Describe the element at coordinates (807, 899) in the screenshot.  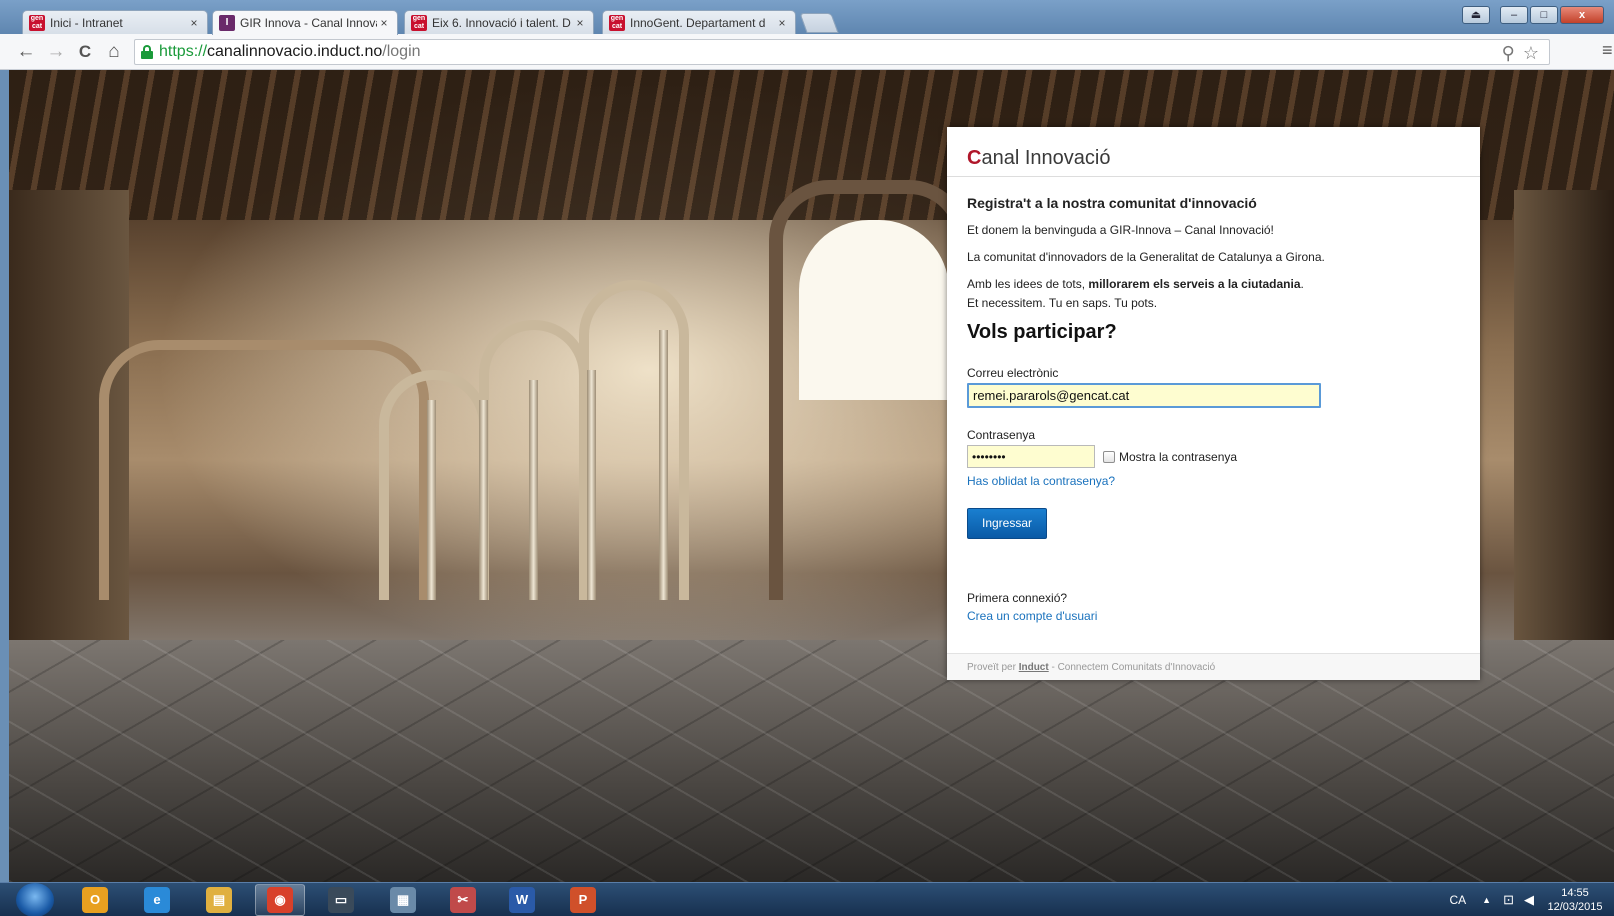
I see `taskbar: Oe ▤ ◉ ▭ ▦ ✂ W P CA ▲ ⊡ ◀ 14:55 12/03/2015` at that location.